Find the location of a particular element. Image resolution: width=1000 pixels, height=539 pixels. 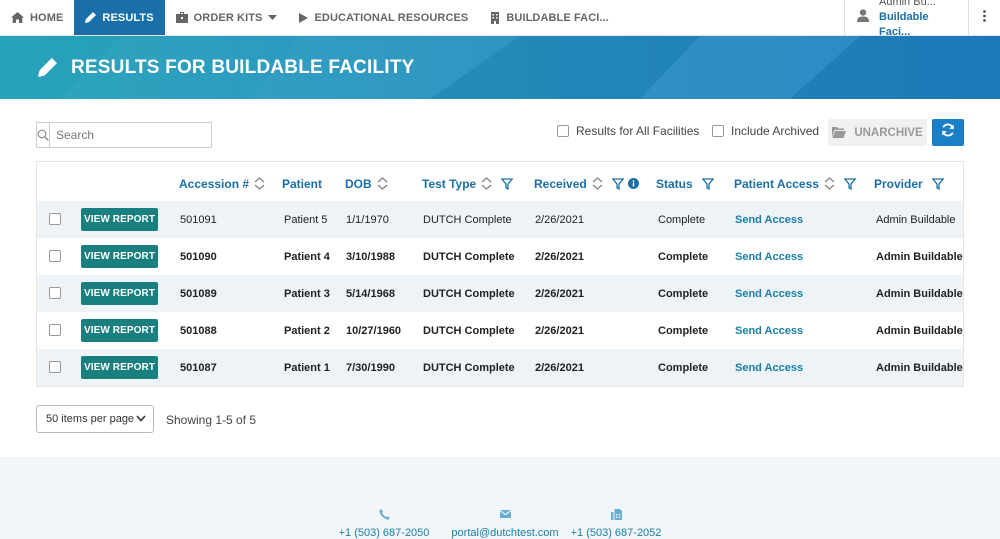

include-archived-checkbox is located at coordinates (718, 131).